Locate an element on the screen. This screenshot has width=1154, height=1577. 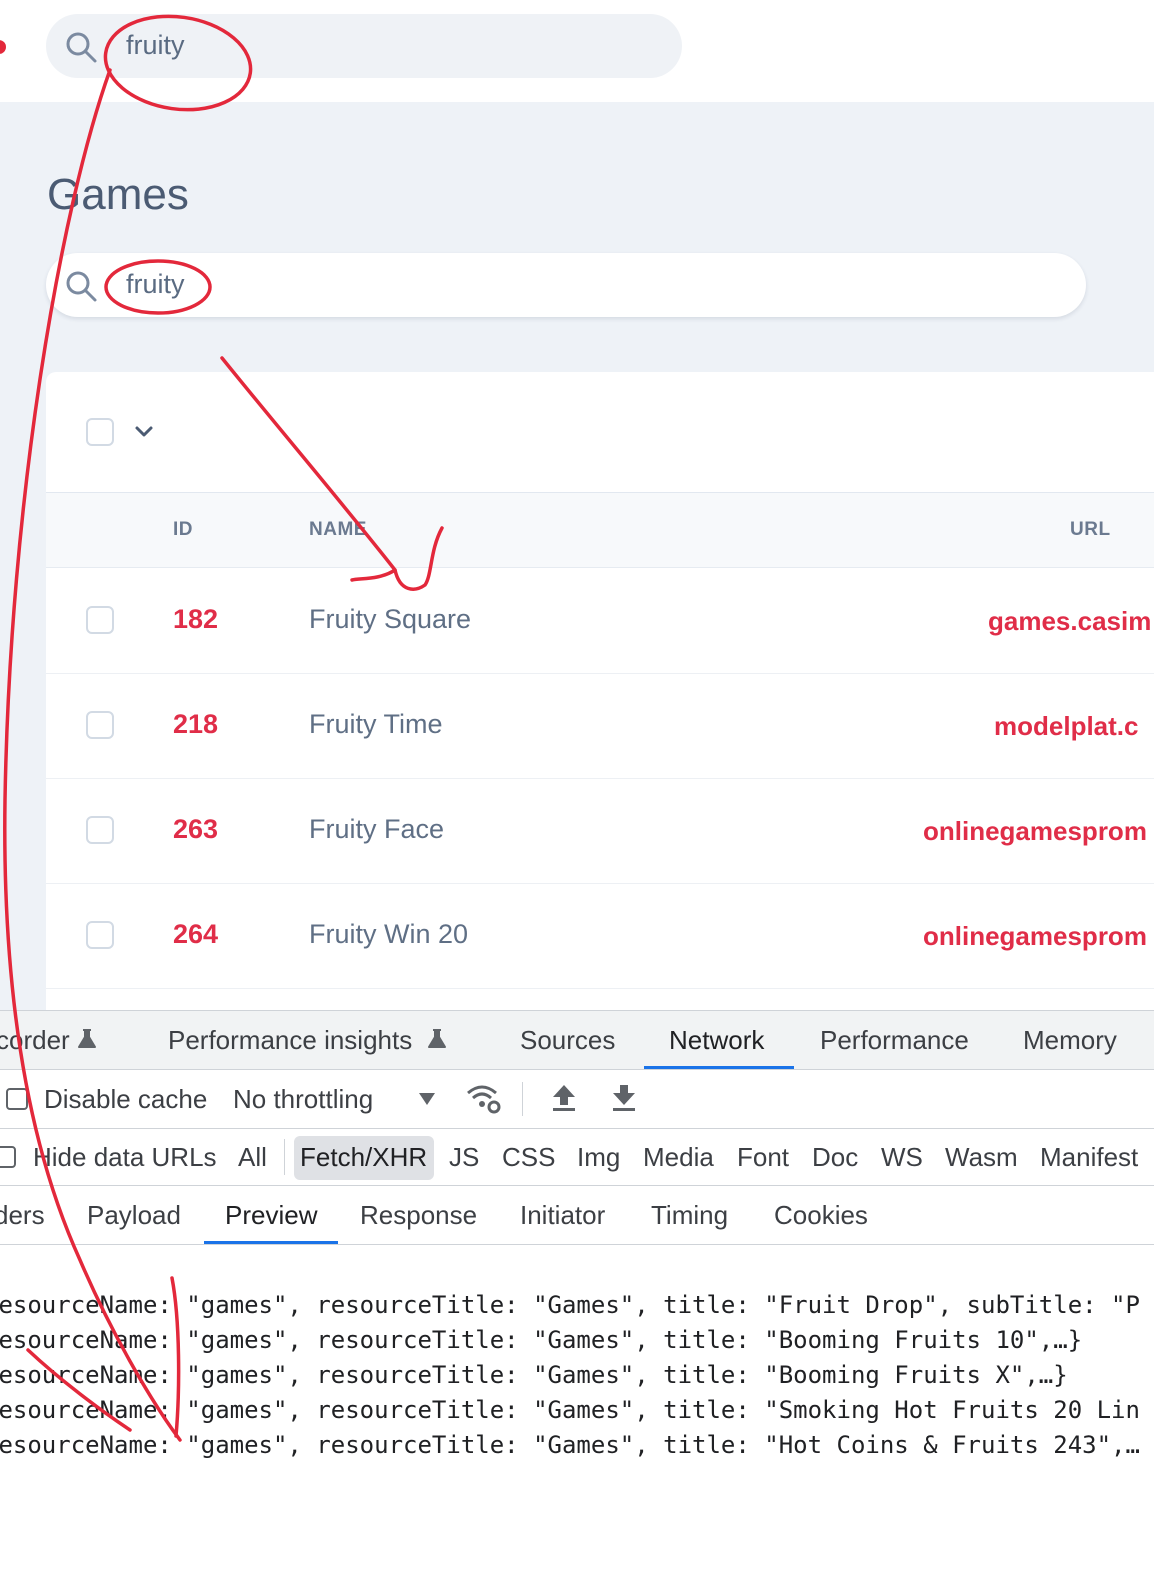
table-header: ID NAME URL is located at coordinates (600, 530).